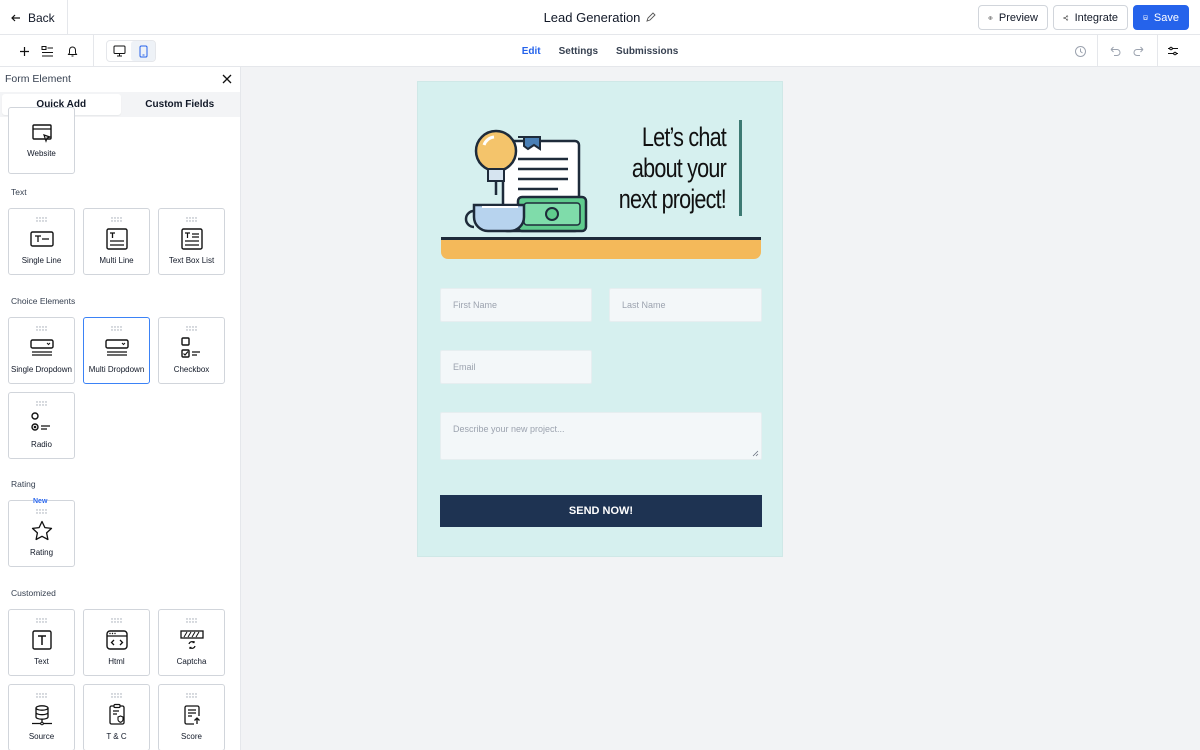 This screenshot has width=1200, height=750. What do you see at coordinates (15, 17) in the screenshot?
I see `arrow-left-icon` at bounding box center [15, 17].